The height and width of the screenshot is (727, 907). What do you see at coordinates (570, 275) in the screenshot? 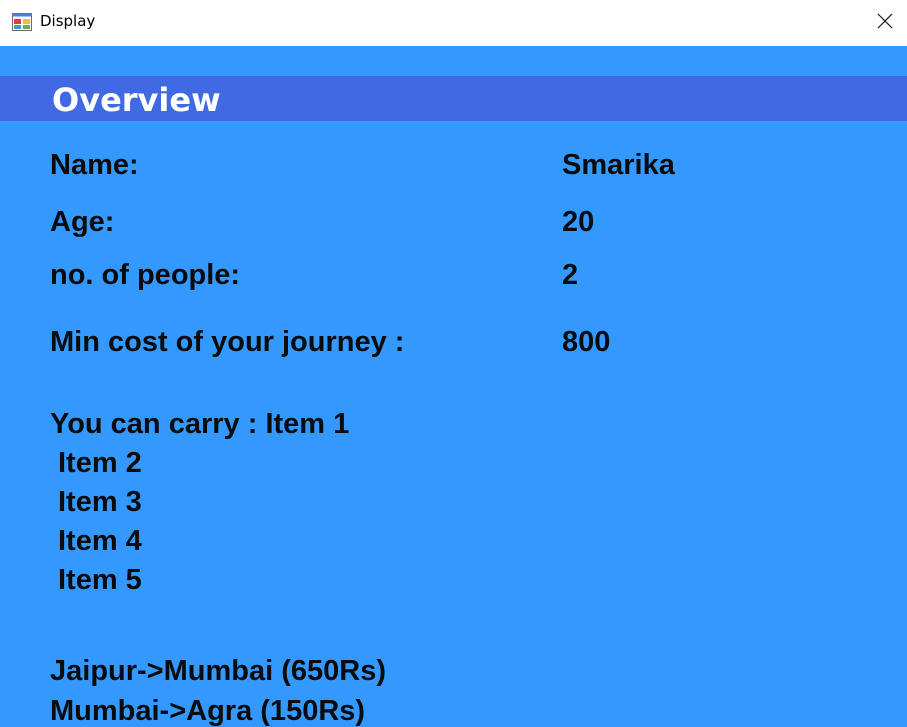
I see `people-value: 2` at bounding box center [570, 275].